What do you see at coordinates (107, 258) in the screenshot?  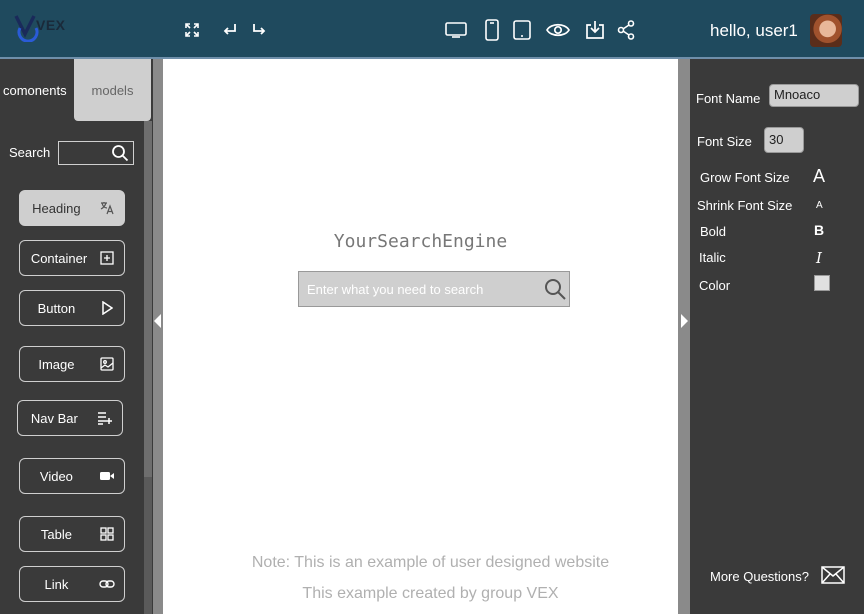 I see `grid-plus-icon` at bounding box center [107, 258].